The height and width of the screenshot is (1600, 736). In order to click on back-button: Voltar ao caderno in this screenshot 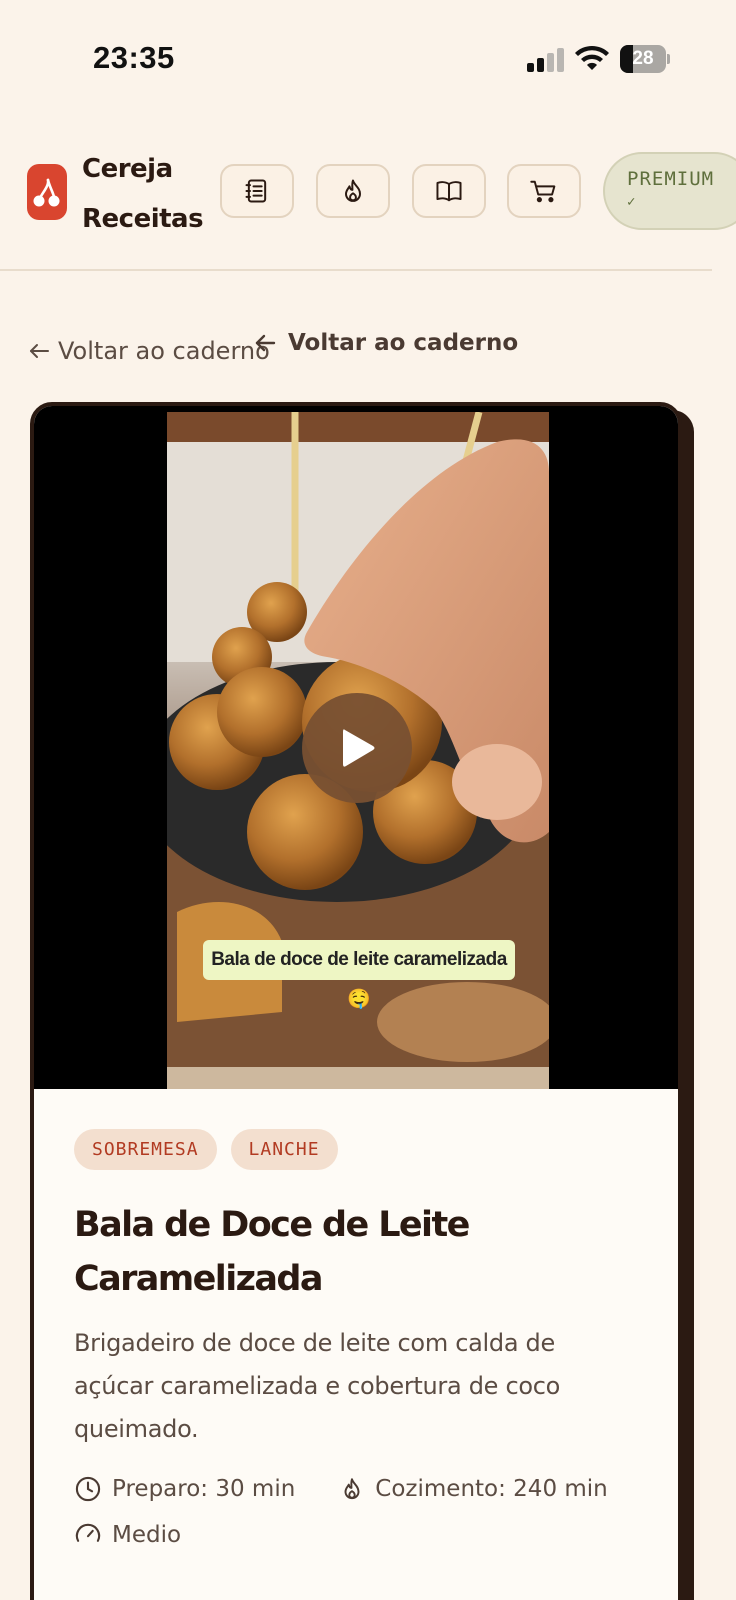, I will do `click(386, 343)`.